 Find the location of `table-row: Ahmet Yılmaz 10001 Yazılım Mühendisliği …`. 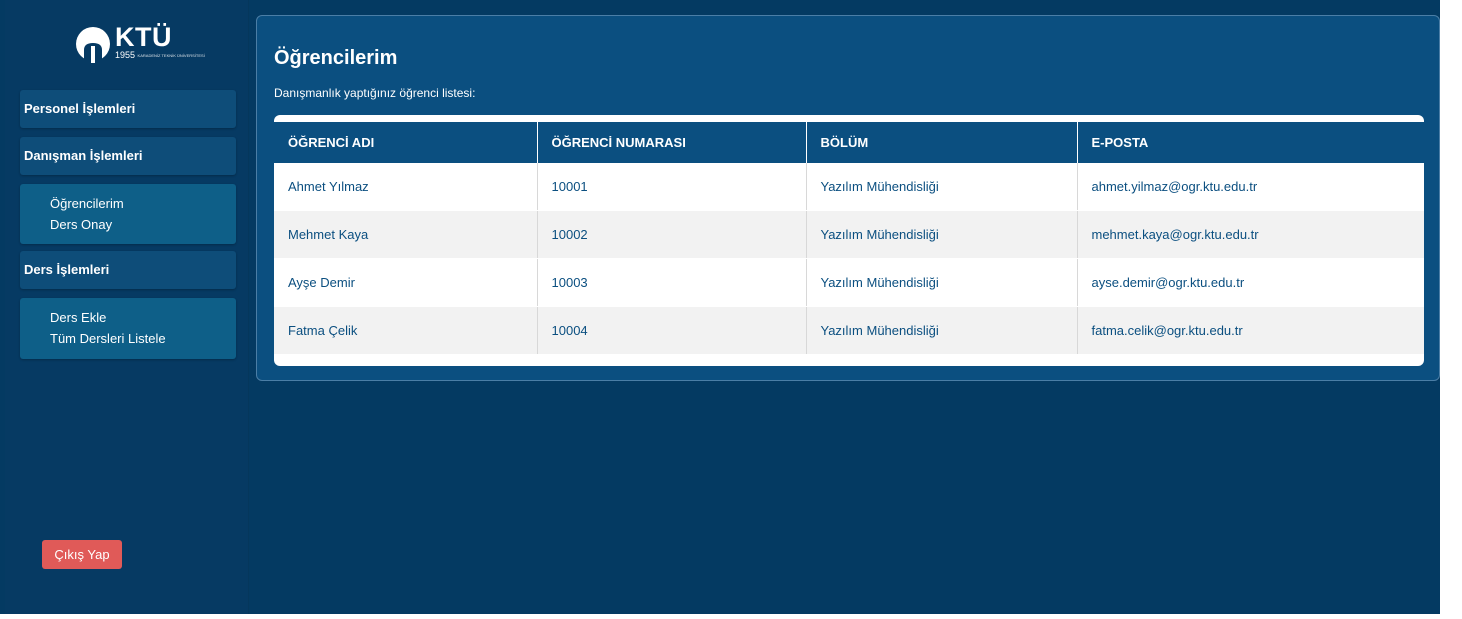

table-row: Ahmet Yılmaz 10001 Yazılım Mühendisliği … is located at coordinates (849, 187).